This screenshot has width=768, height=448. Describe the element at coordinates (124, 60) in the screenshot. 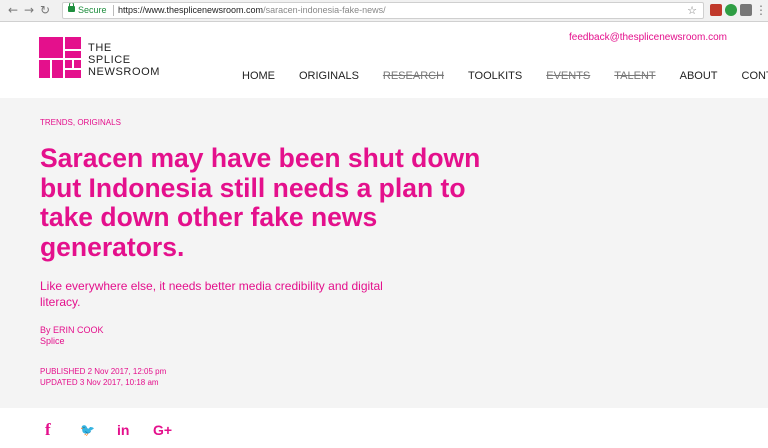

I see `site-logo-text: THE SPLICE NEWSROOM` at that location.